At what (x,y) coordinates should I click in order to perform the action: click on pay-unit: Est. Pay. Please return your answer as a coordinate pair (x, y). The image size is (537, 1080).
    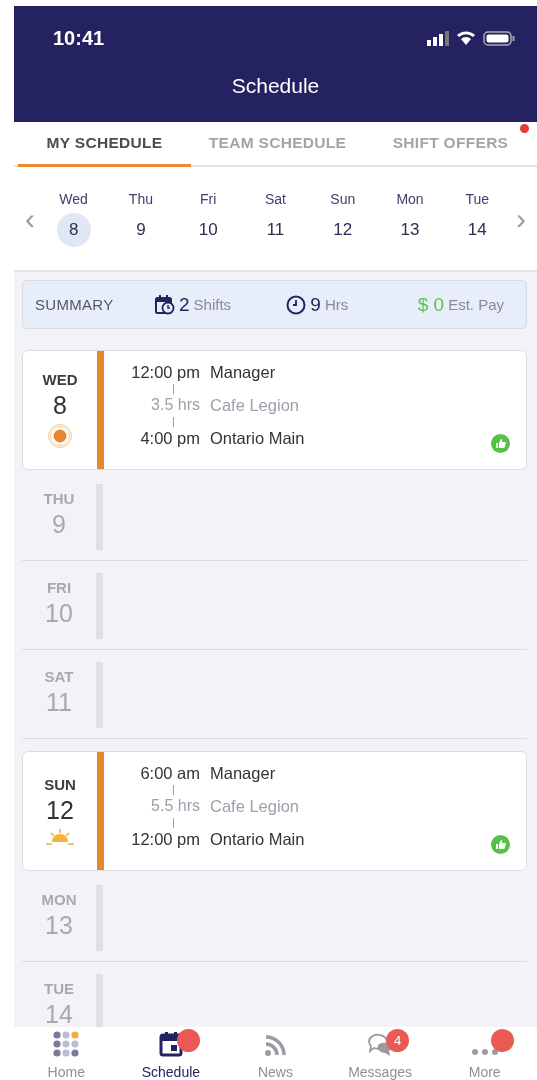
    Looking at the image, I should click on (476, 304).